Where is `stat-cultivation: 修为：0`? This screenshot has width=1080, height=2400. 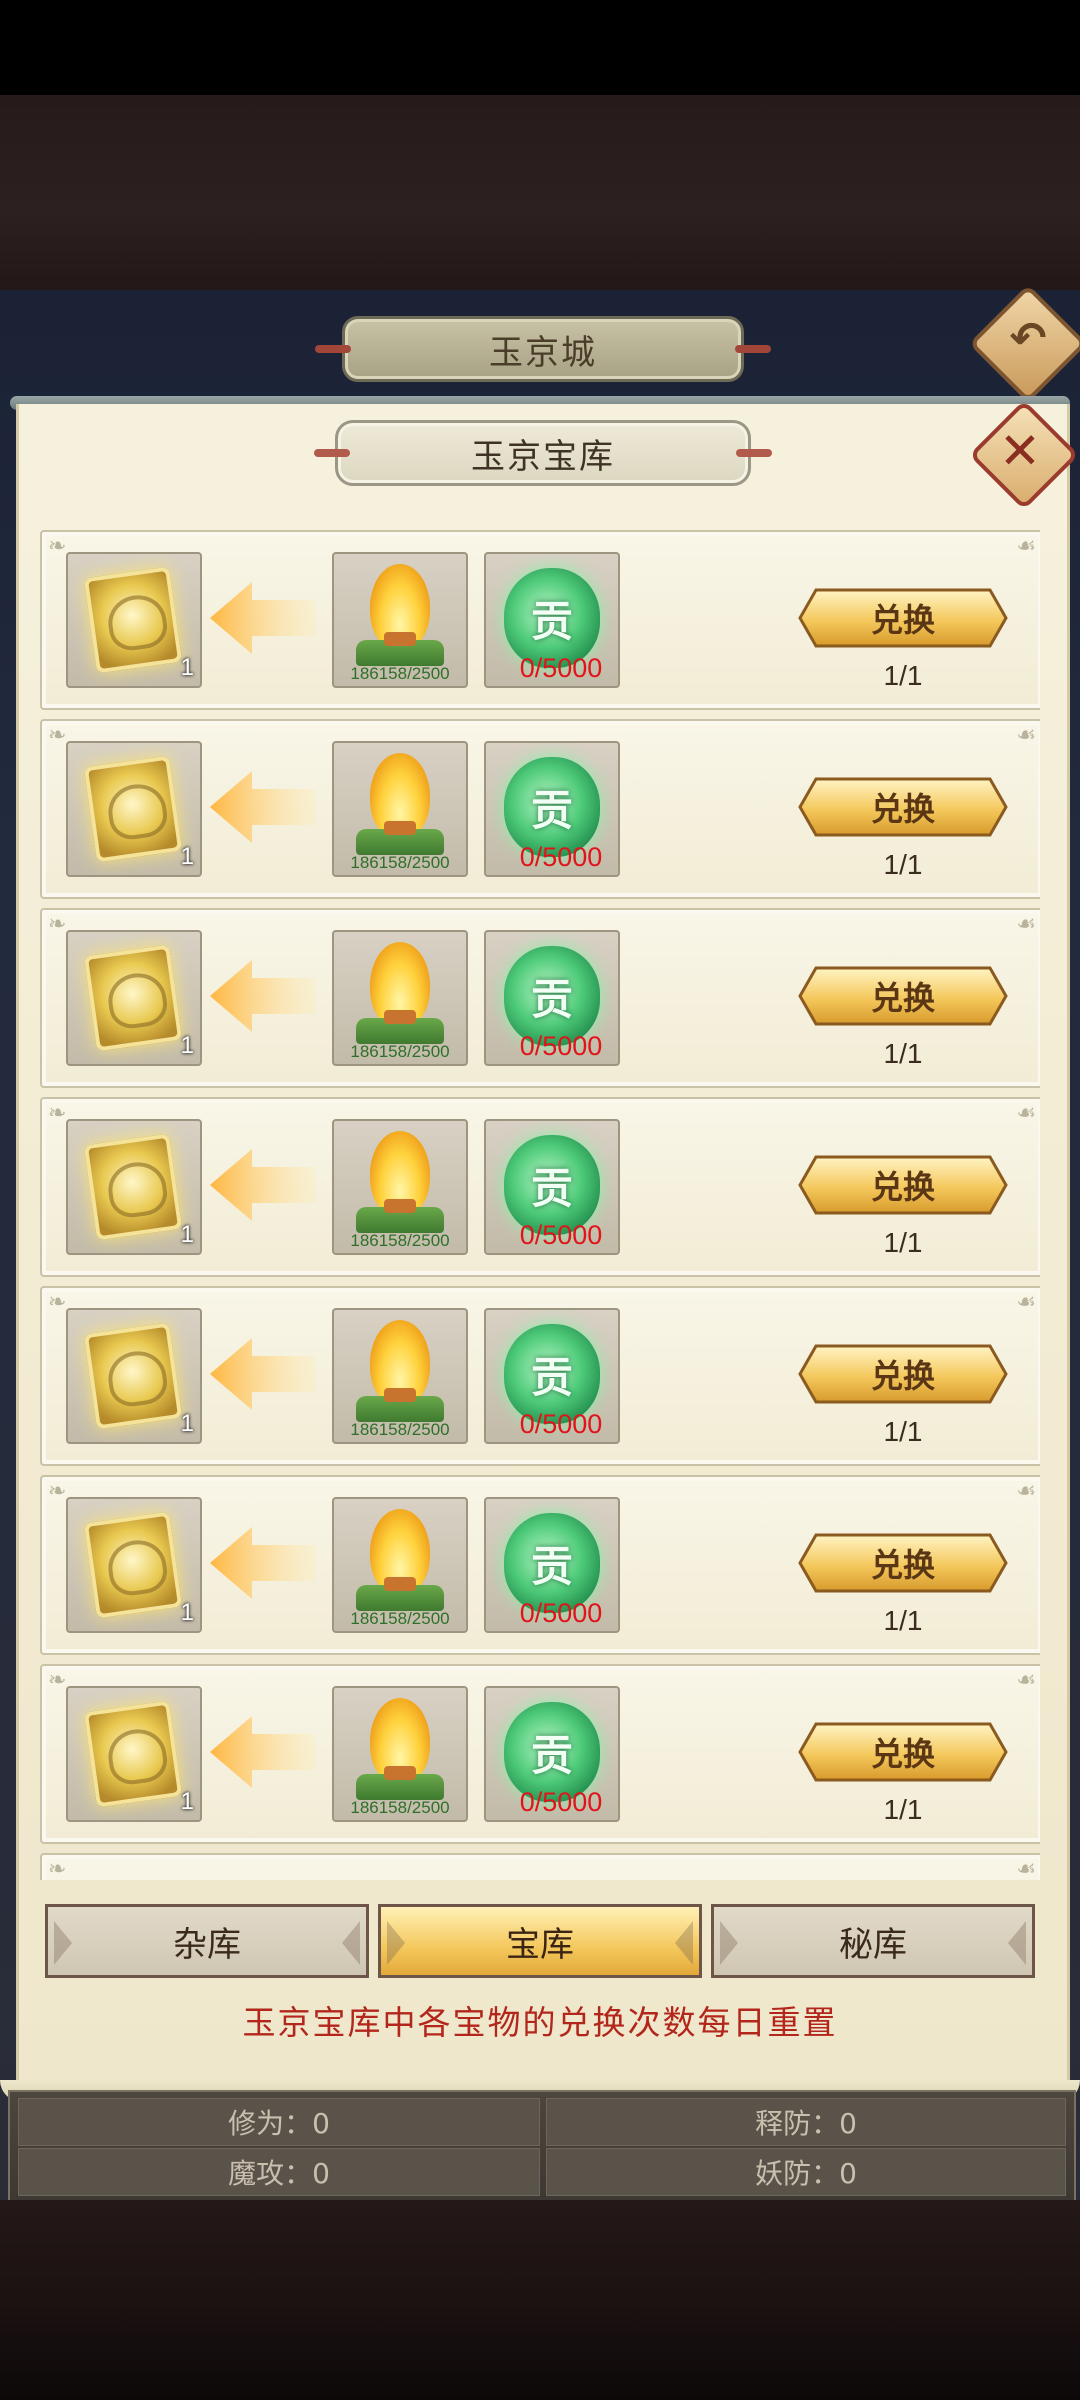
stat-cultivation: 修为：0 is located at coordinates (279, 2122).